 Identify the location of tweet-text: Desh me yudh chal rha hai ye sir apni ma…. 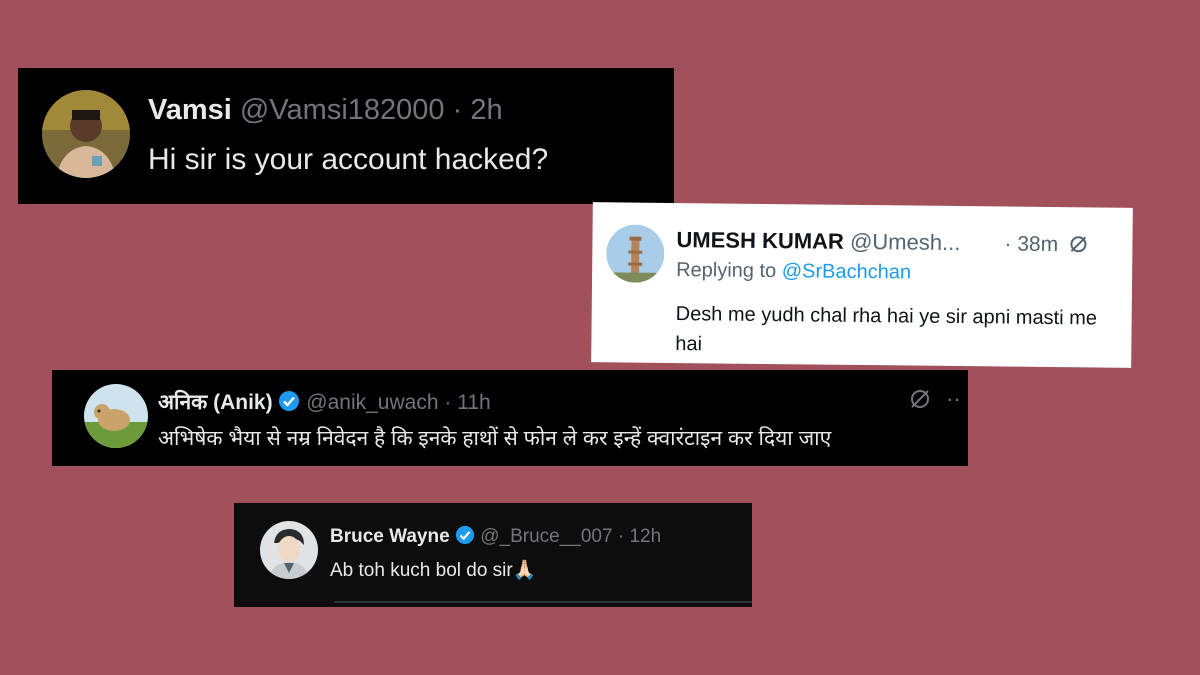
(886, 329).